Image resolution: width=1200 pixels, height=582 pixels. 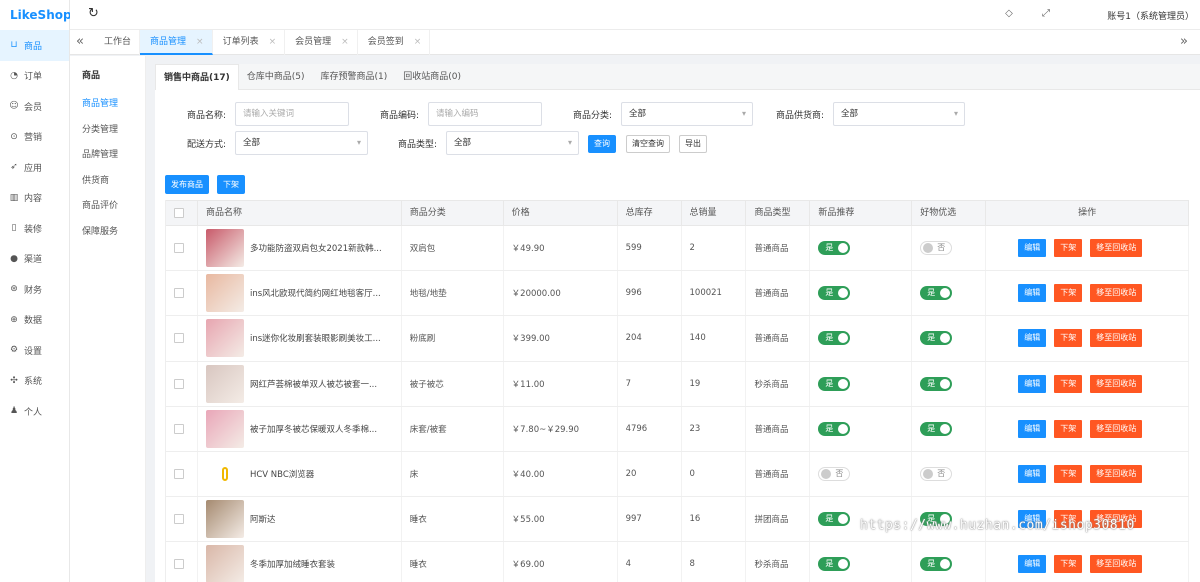 What do you see at coordinates (34, 198) in the screenshot?
I see `sidebar-item-5: ▥ 内容` at bounding box center [34, 198].